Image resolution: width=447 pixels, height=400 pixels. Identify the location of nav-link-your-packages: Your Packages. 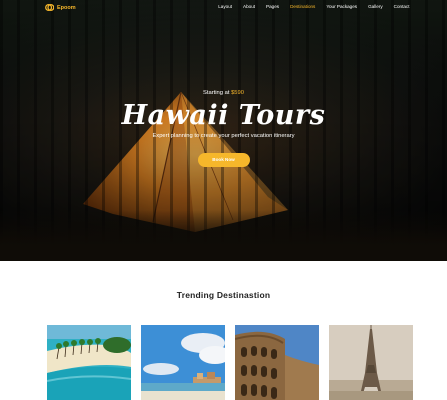
(342, 6).